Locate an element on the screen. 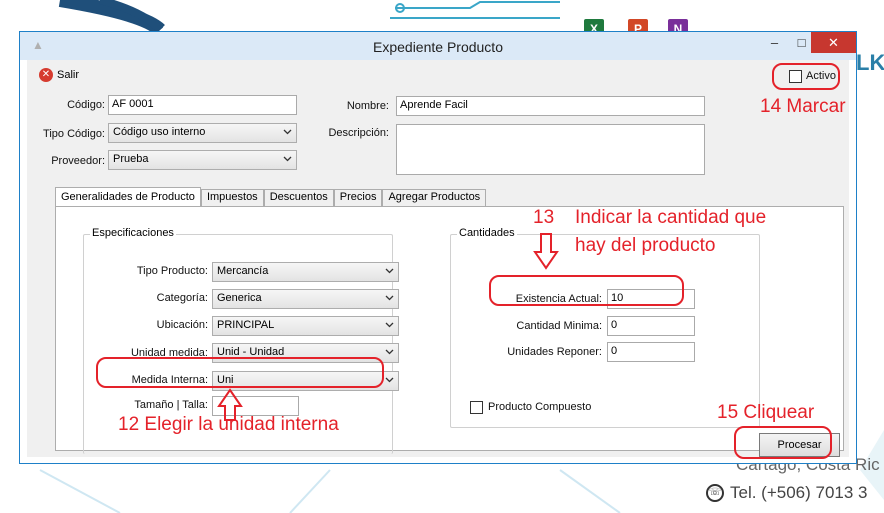 Image resolution: width=884 pixels, height=513 pixels. code-label: Código: is located at coordinates (86, 105).